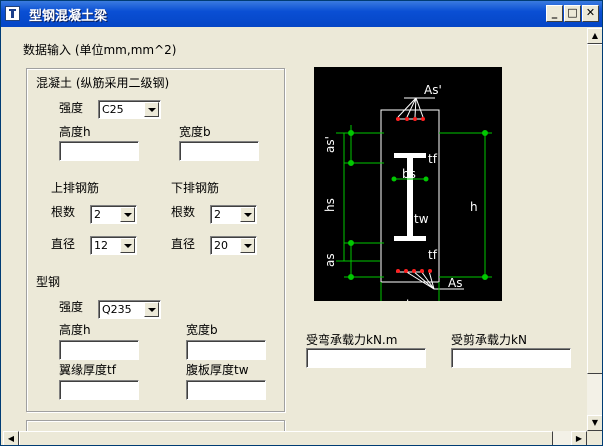 This screenshot has height=446, width=603. Describe the element at coordinates (71, 307) in the screenshot. I see `steel-strength-label: 强度` at that location.